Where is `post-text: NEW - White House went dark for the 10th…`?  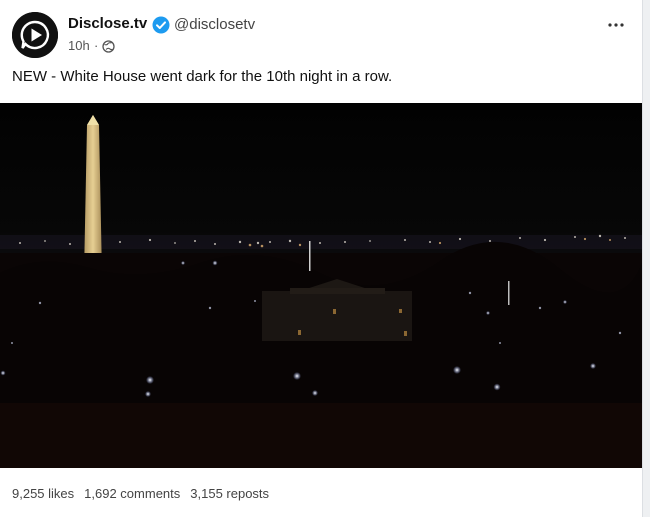
post-text: NEW - White House went dark for the 10th… is located at coordinates (202, 76).